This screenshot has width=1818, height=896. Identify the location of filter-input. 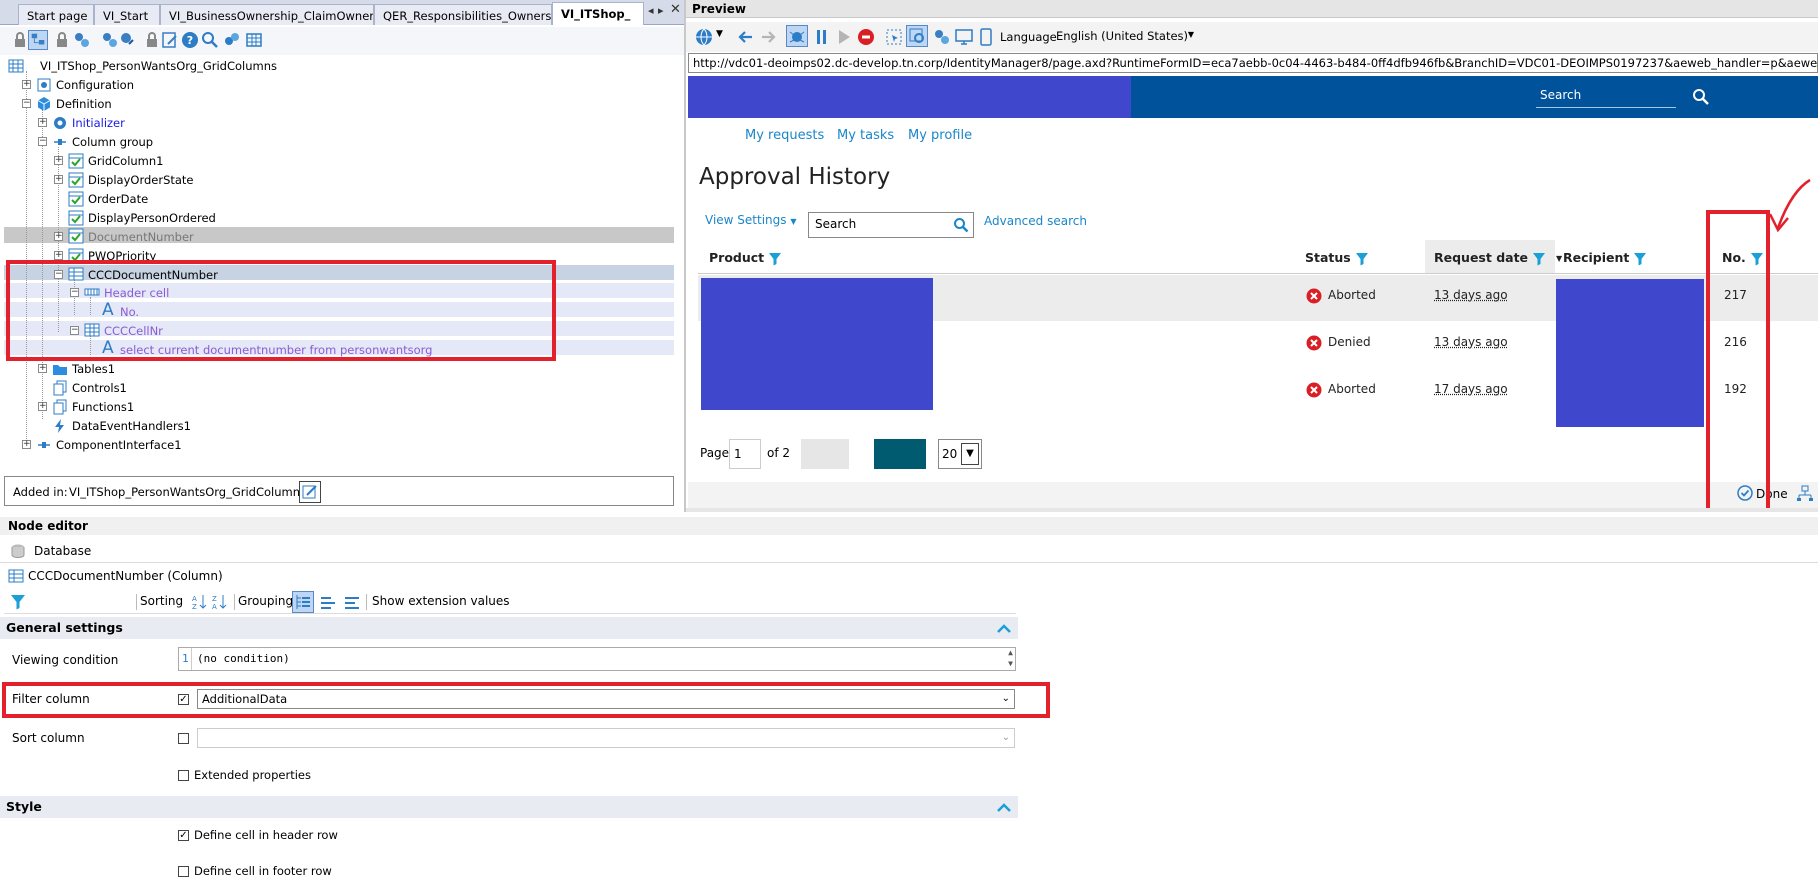
(82, 602).